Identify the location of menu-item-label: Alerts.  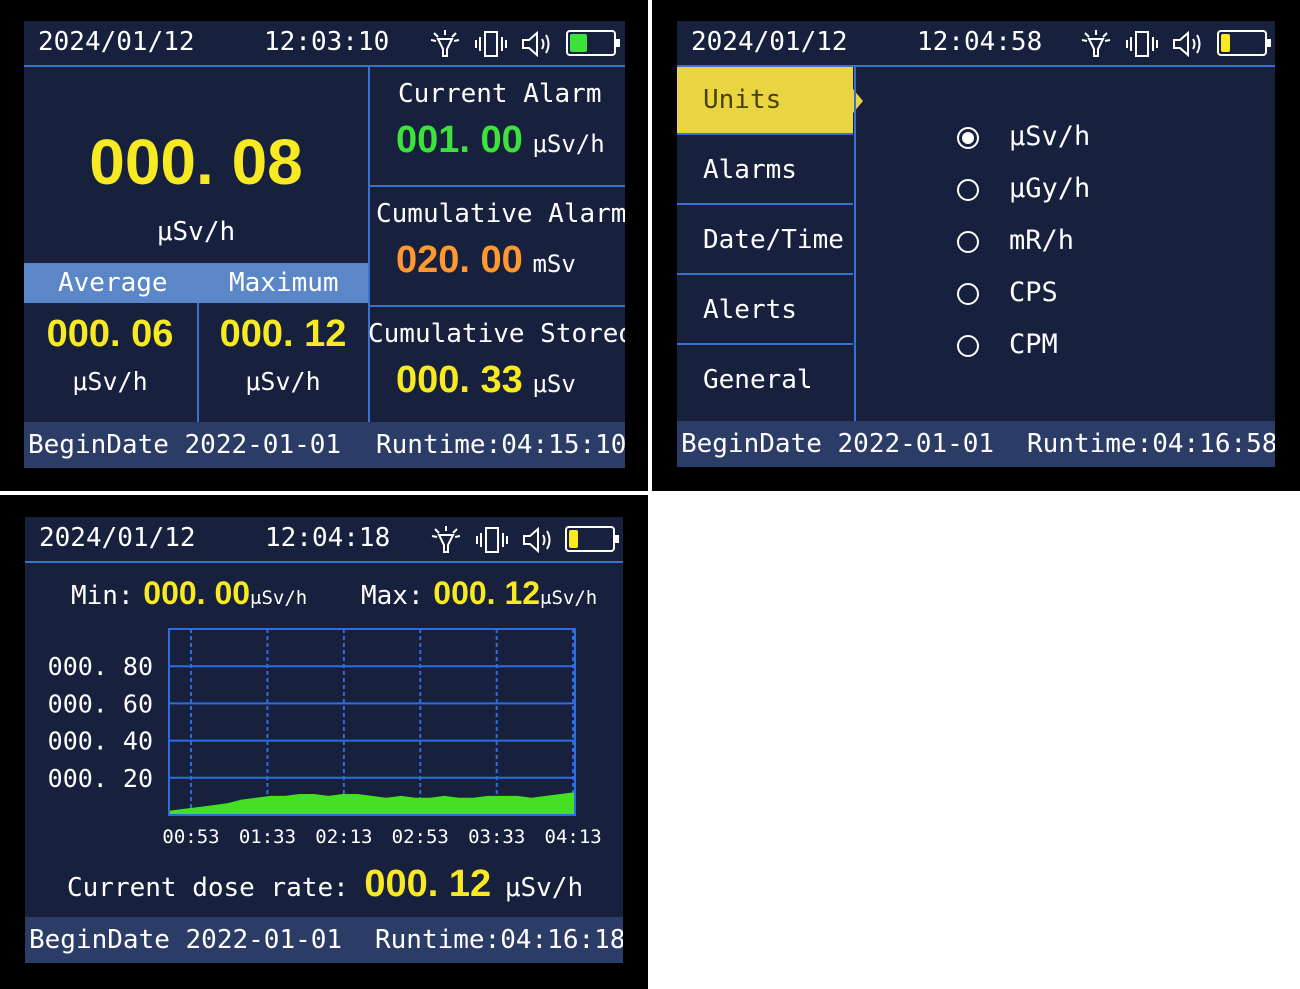
(750, 310).